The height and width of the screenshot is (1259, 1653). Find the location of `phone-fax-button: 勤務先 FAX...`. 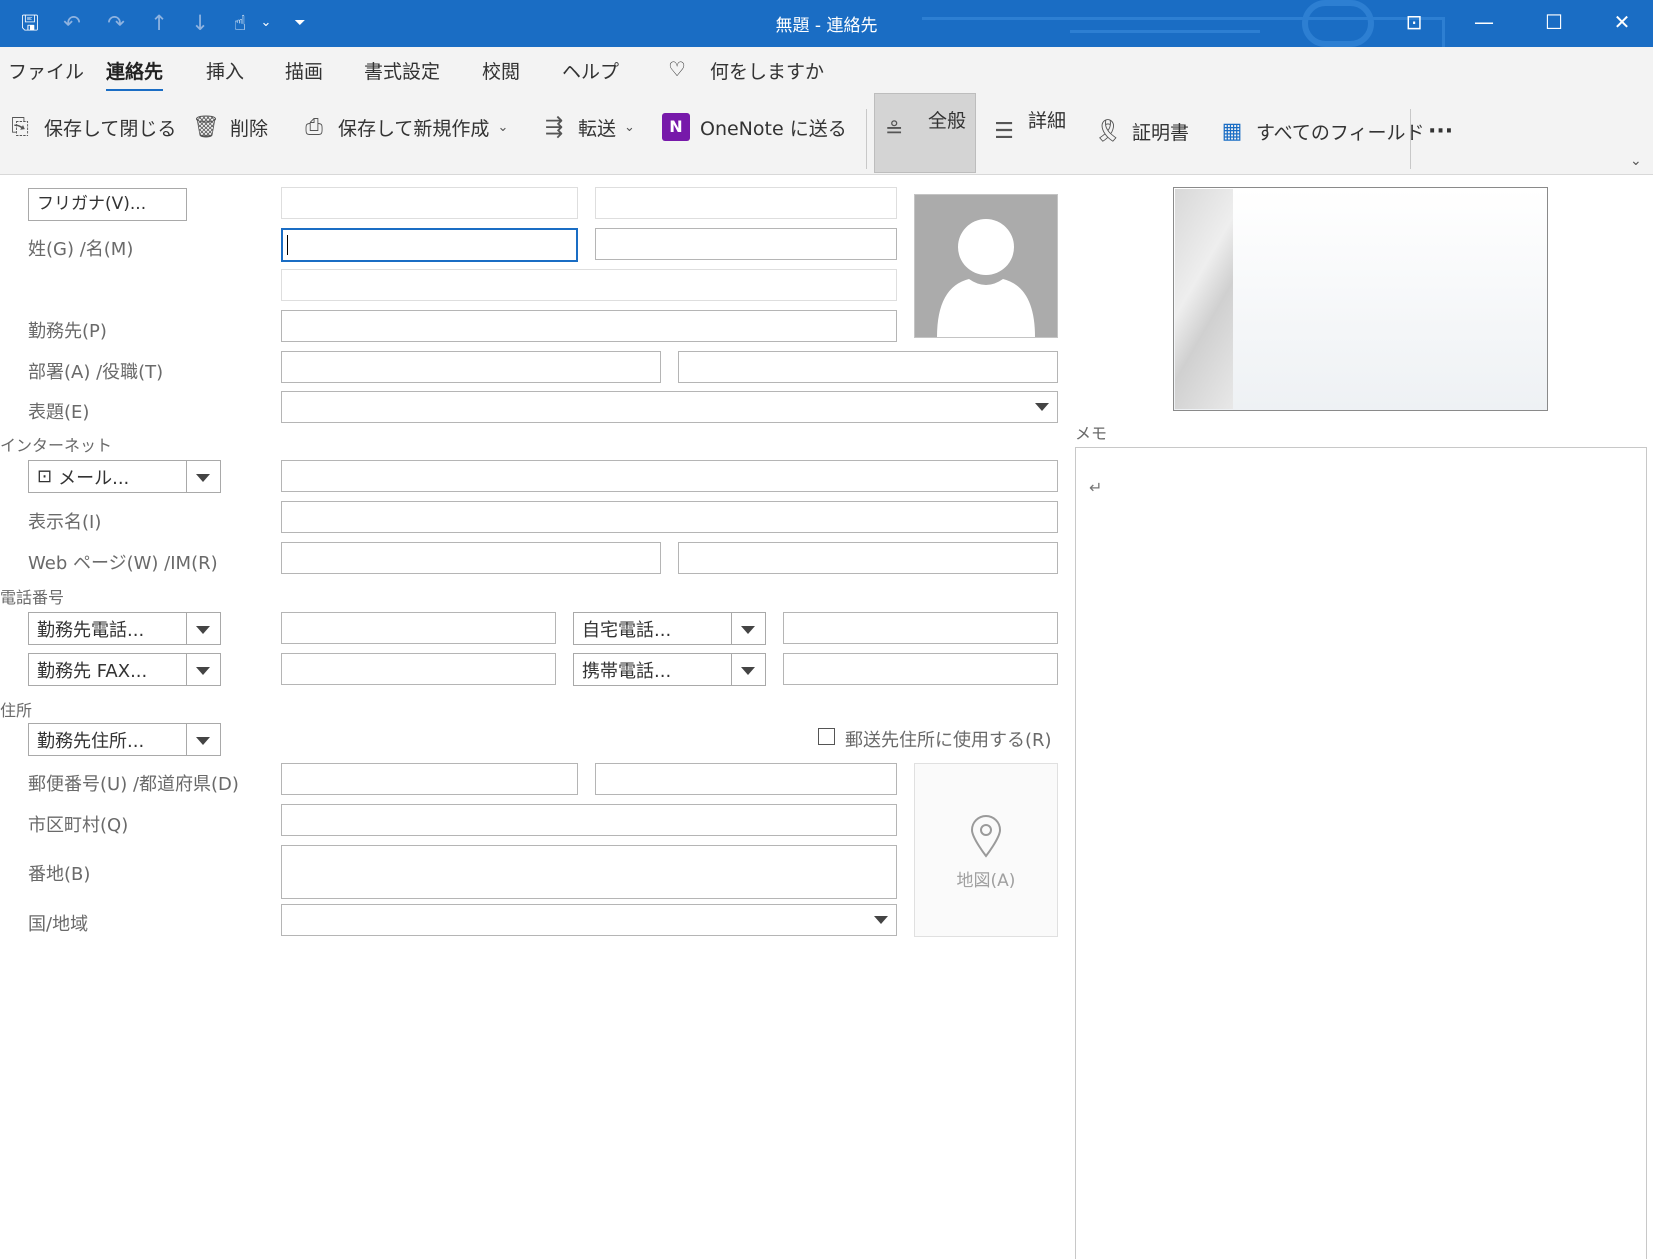

phone-fax-button: 勤務先 FAX... is located at coordinates (124, 669).